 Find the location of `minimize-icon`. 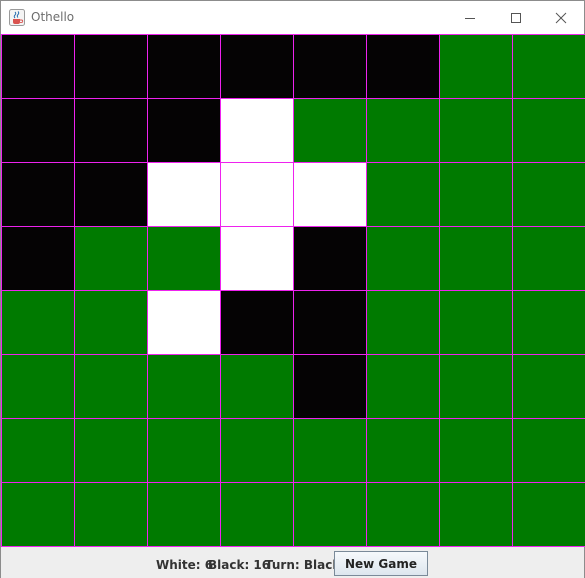

minimize-icon is located at coordinates (470, 18).